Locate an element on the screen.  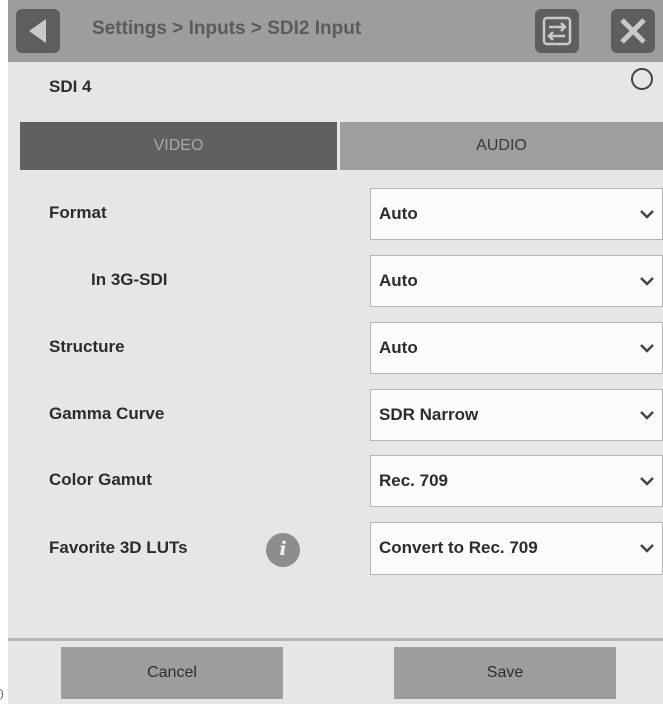
header-bar: Settings > Inputs > SDI2 Input is located at coordinates (335, 31).